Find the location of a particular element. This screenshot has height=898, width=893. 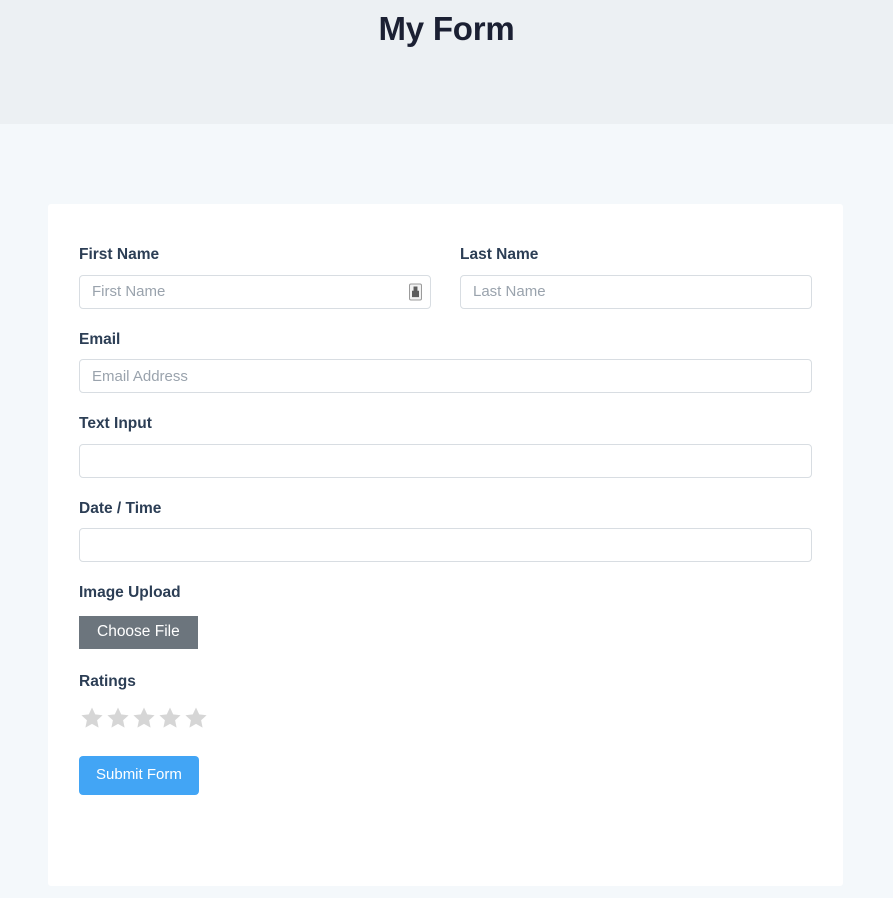

field-first-name: First Name is located at coordinates (255, 277).